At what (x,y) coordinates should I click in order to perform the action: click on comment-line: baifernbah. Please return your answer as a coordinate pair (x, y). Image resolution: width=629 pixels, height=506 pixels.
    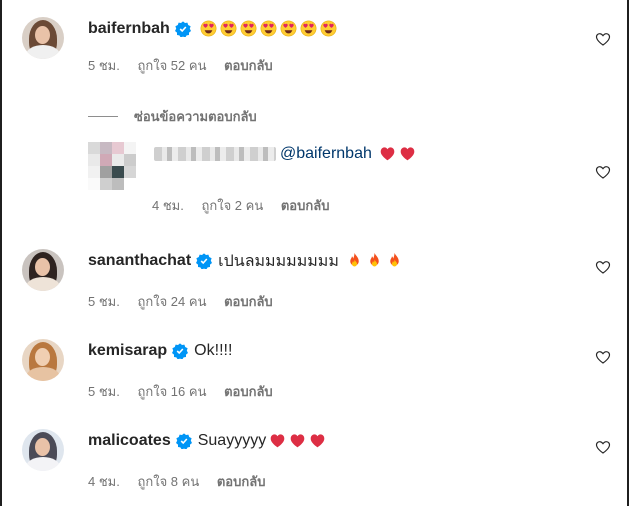
    Looking at the image, I should click on (212, 29).